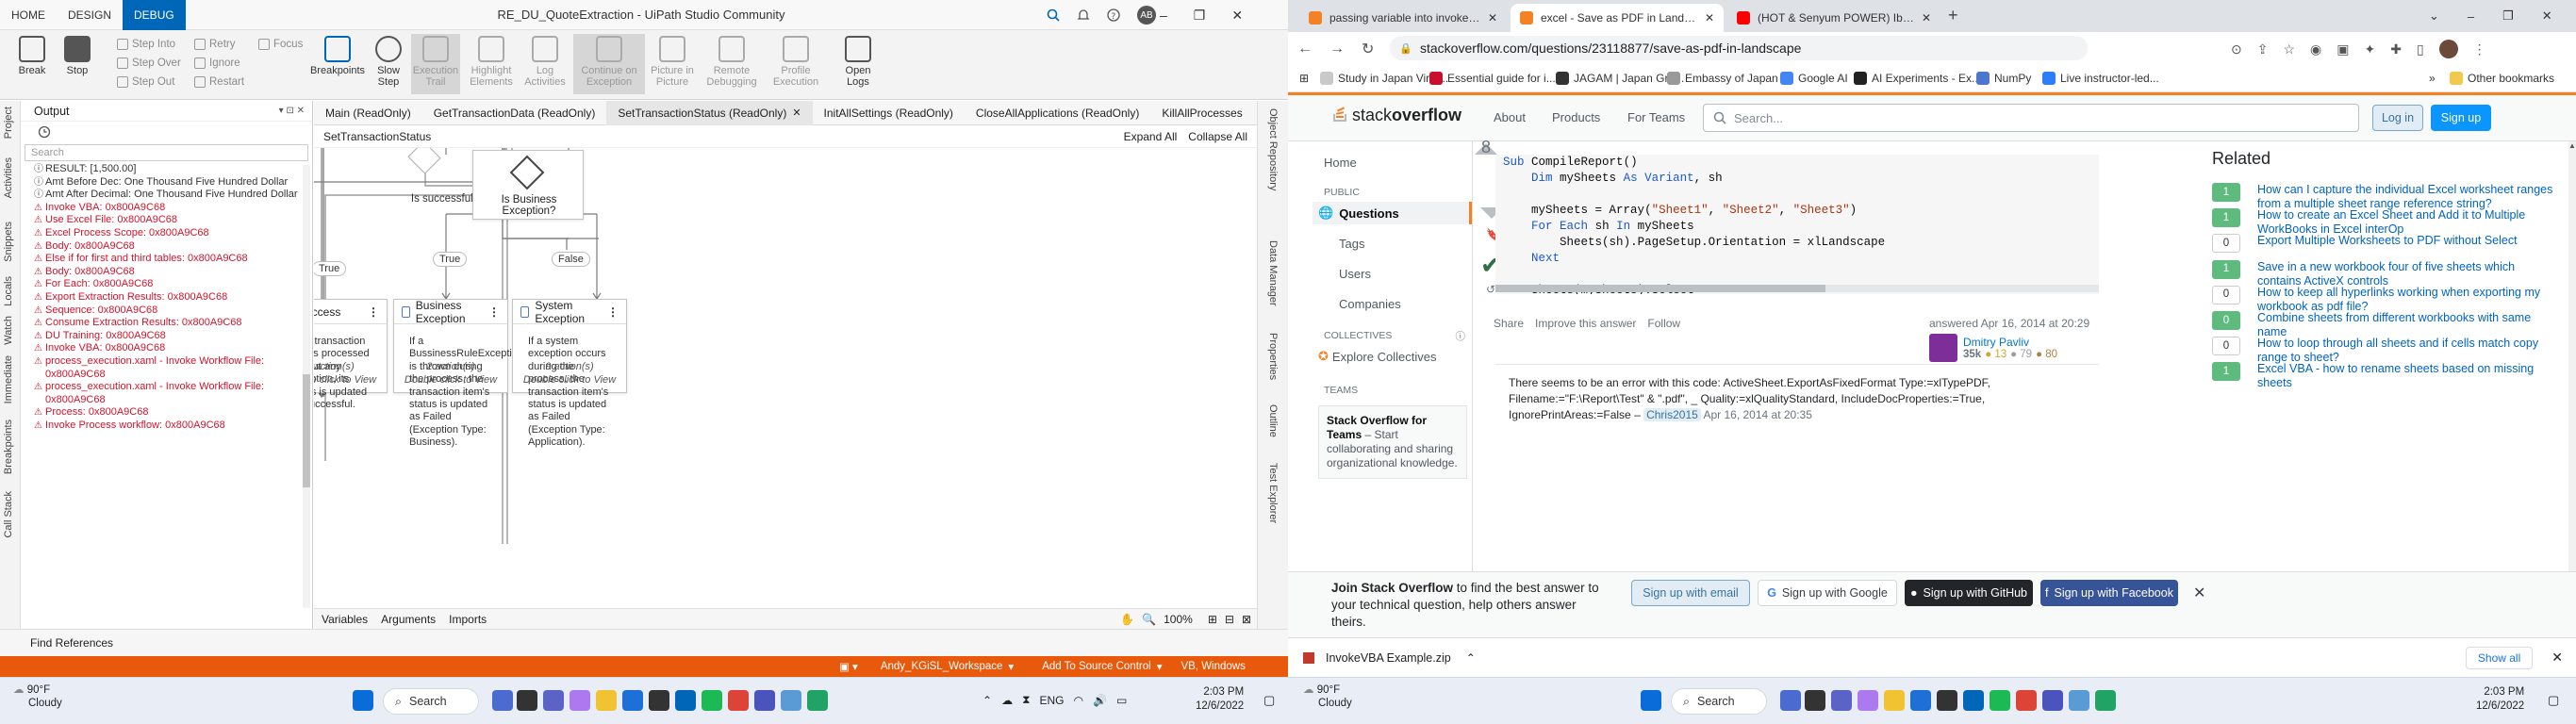 This screenshot has width=2576, height=724. Describe the element at coordinates (1576, 117) in the screenshot. I see `nav-products: Products` at that location.